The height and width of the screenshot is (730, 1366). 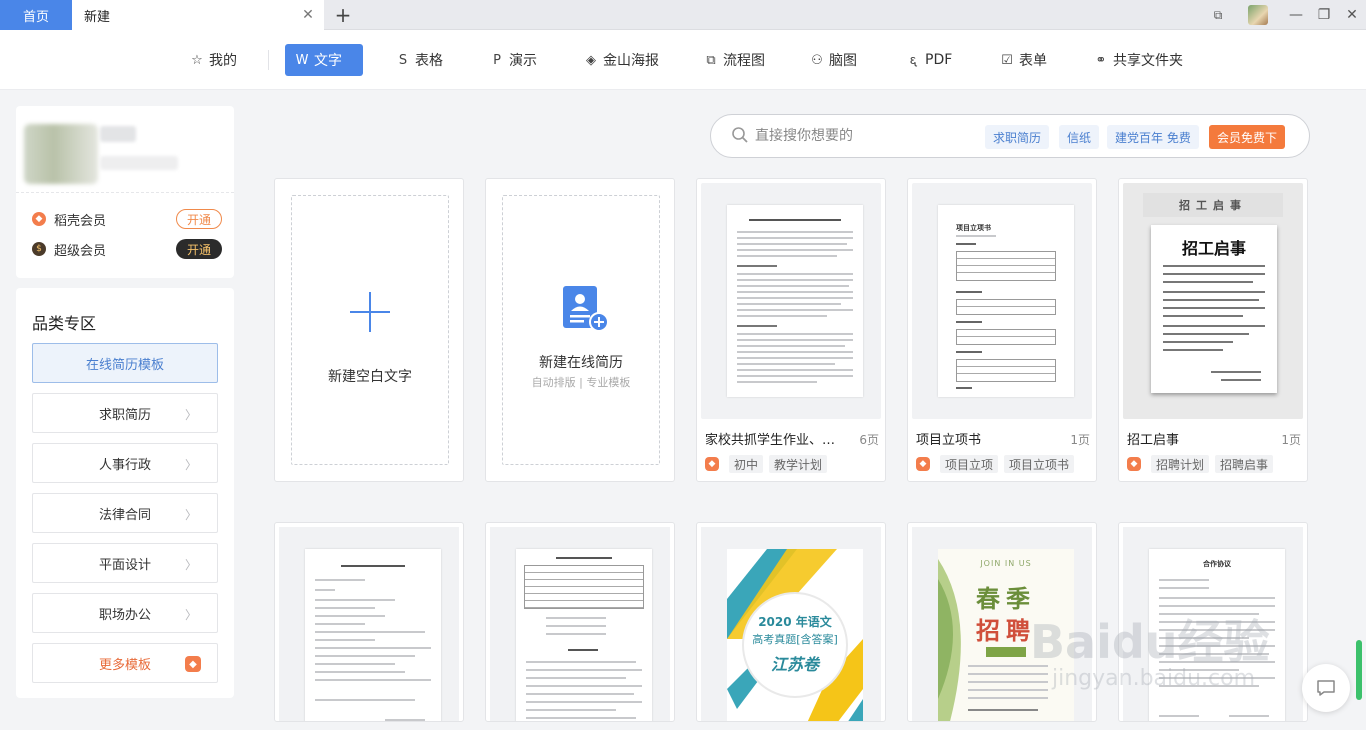 What do you see at coordinates (734, 60) in the screenshot?
I see `nav-item-flowchart: ⧉ 流程图` at bounding box center [734, 60].